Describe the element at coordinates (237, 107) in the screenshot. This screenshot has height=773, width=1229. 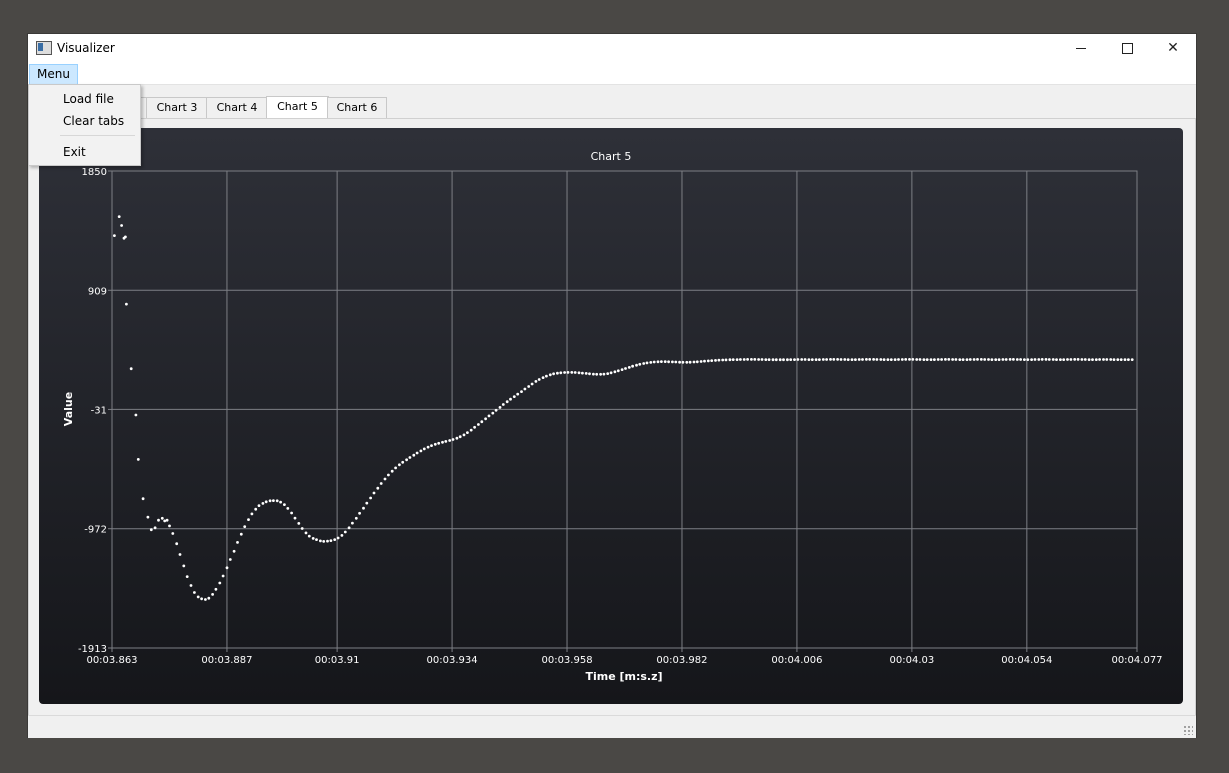
I see `tab-chart-4: Chart 4` at that location.